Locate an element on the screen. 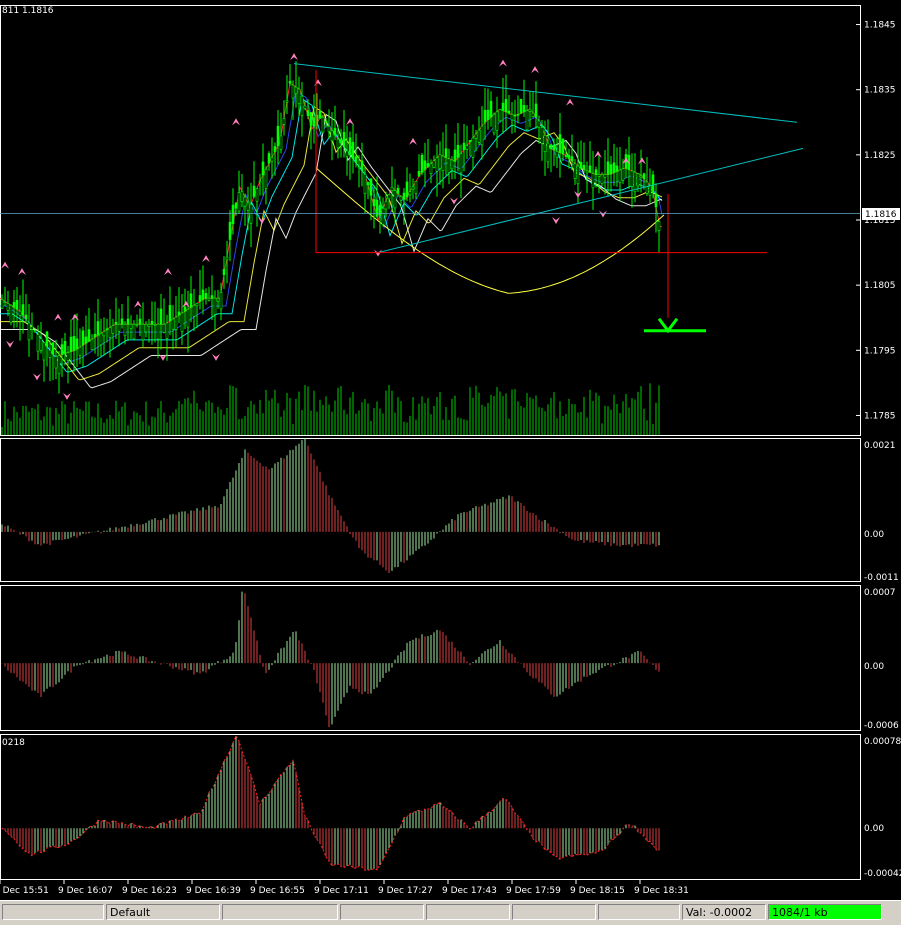  price-tick-label: 1.1825 is located at coordinates (880, 156).